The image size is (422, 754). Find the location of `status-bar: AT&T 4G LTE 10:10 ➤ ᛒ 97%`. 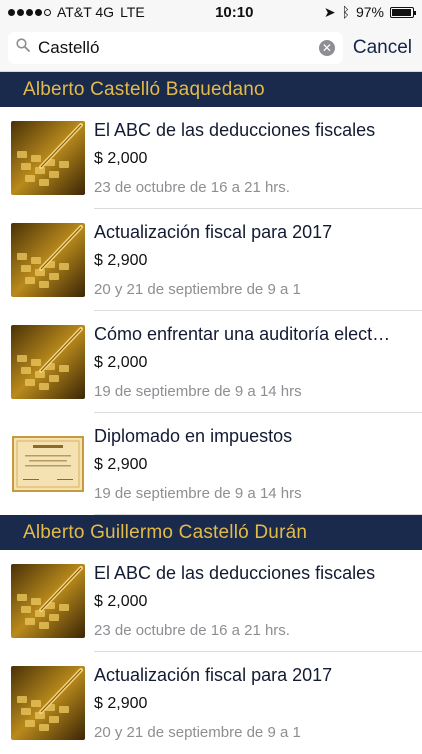

status-bar: AT&T 4G LTE 10:10 ➤ ᛒ 97% is located at coordinates (211, 12).